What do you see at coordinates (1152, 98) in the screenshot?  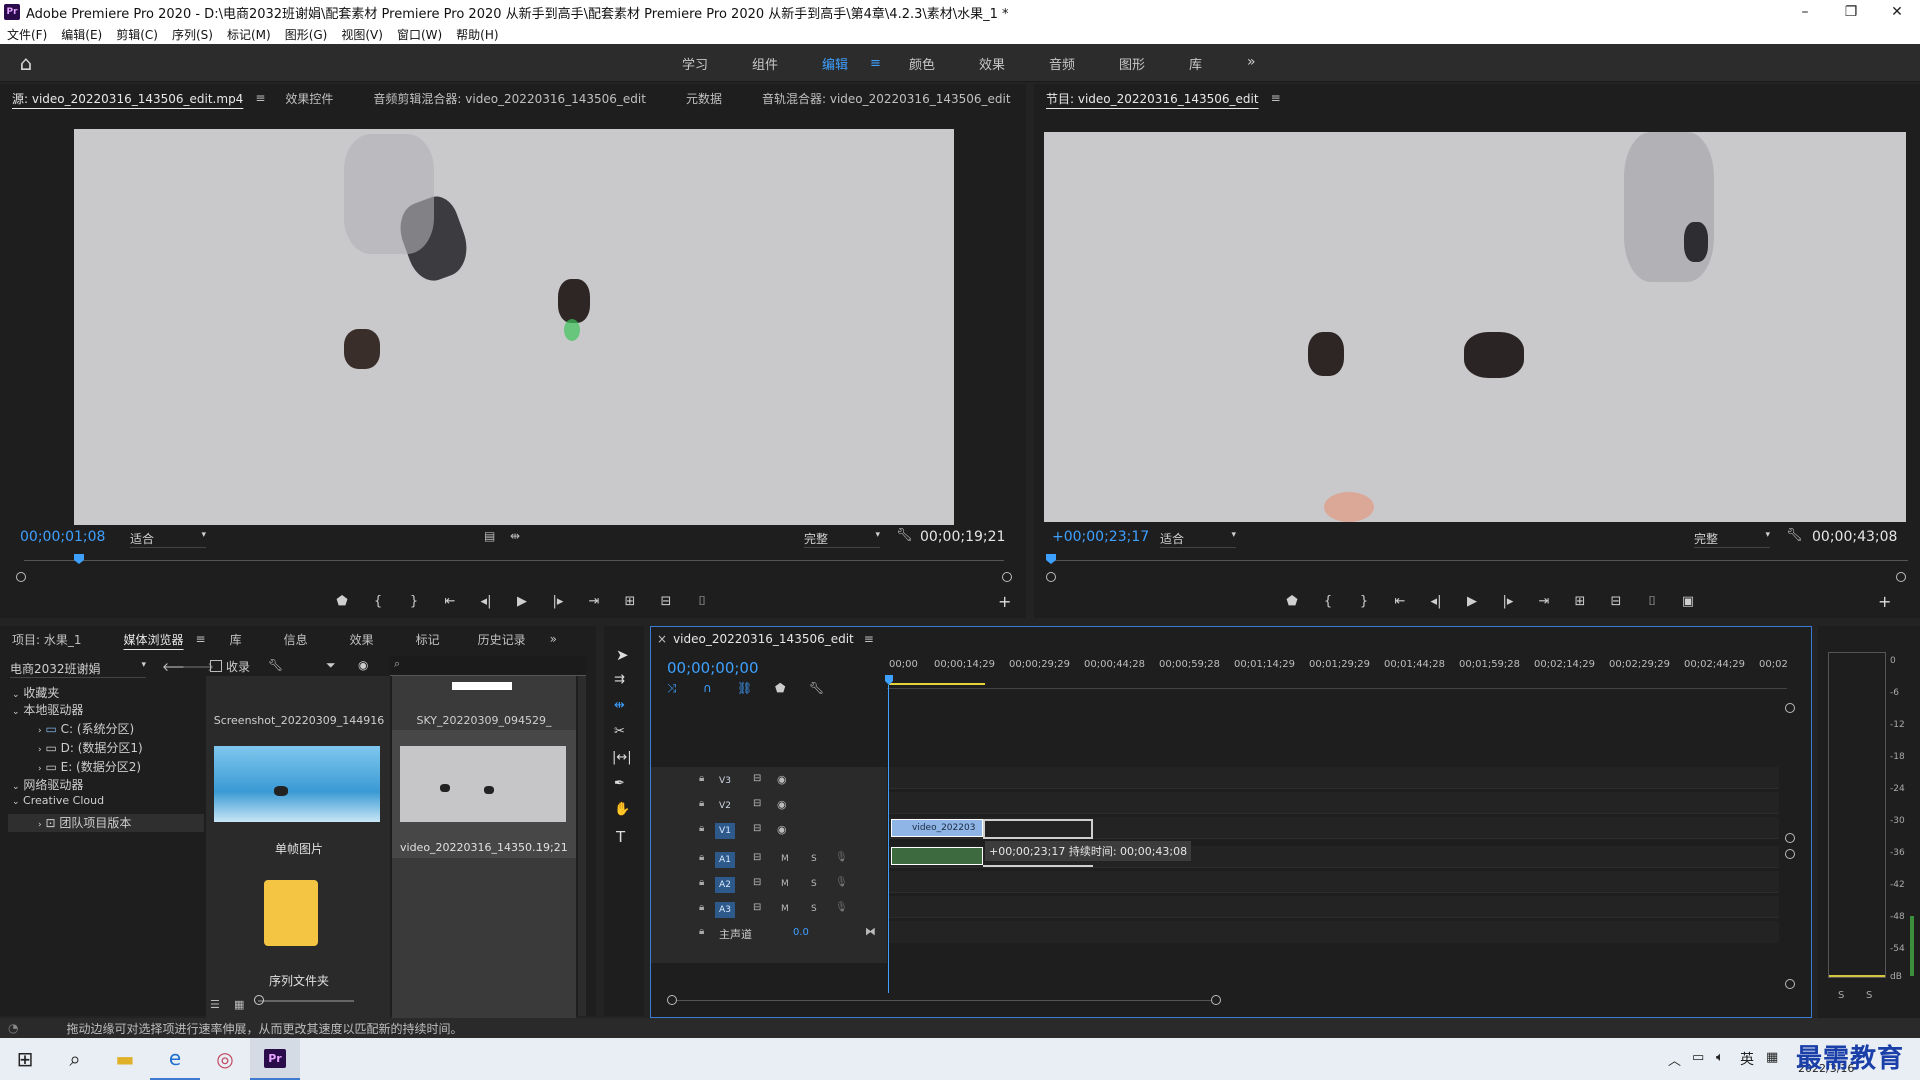 I see `tab-program: 节目: video_20220316_143506_edit` at bounding box center [1152, 98].